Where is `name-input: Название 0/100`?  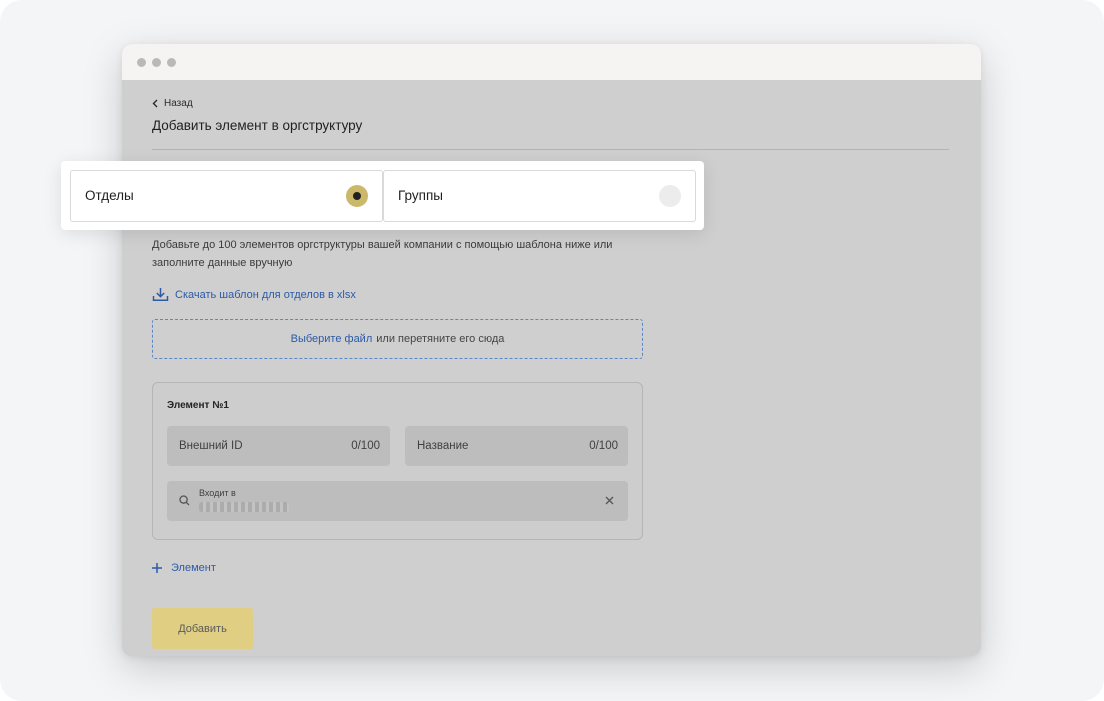 name-input: Название 0/100 is located at coordinates (516, 446).